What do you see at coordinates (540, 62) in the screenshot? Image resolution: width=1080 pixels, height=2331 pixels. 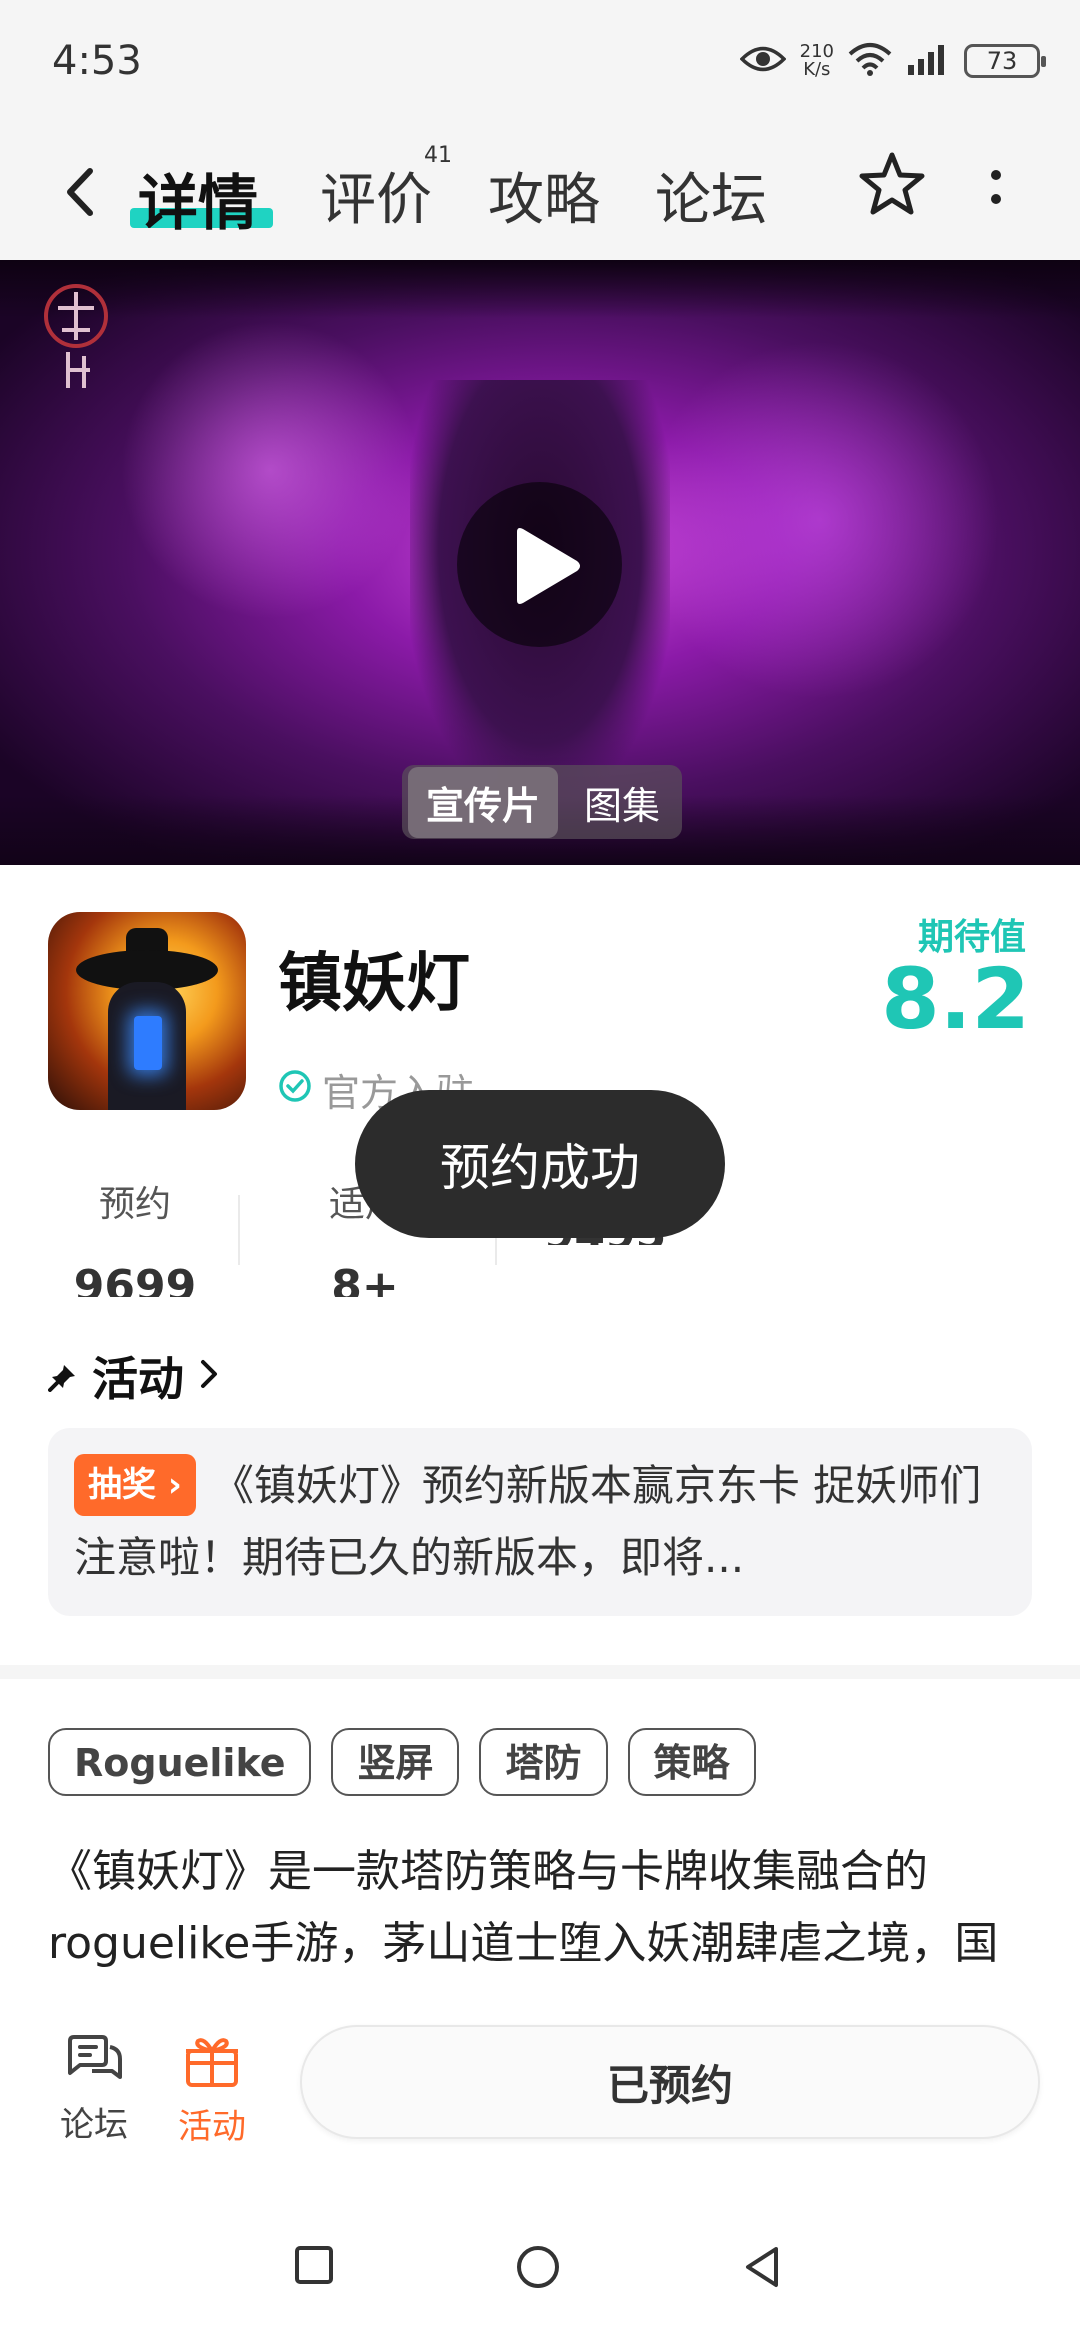 I see `status-bar: 4:53 210 K/s 73` at bounding box center [540, 62].